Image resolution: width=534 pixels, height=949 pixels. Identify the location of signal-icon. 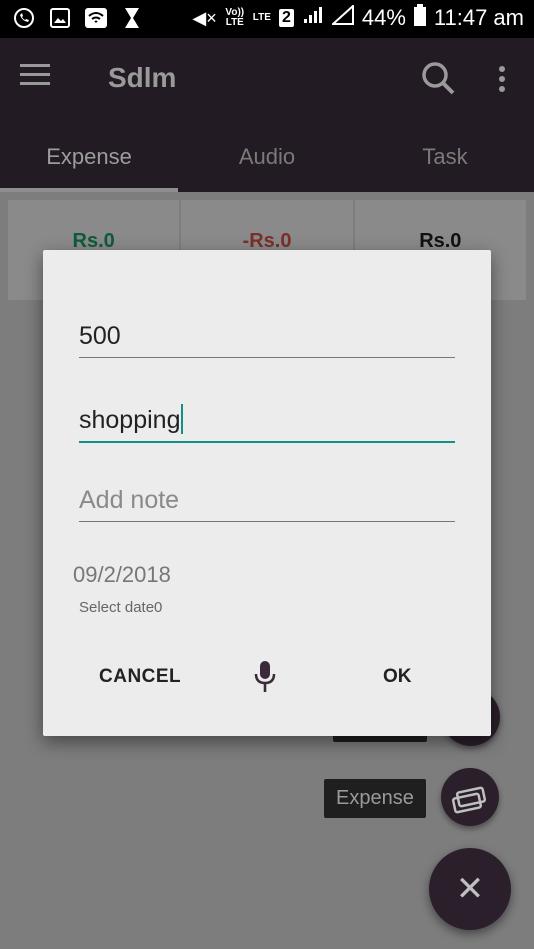
(313, 18).